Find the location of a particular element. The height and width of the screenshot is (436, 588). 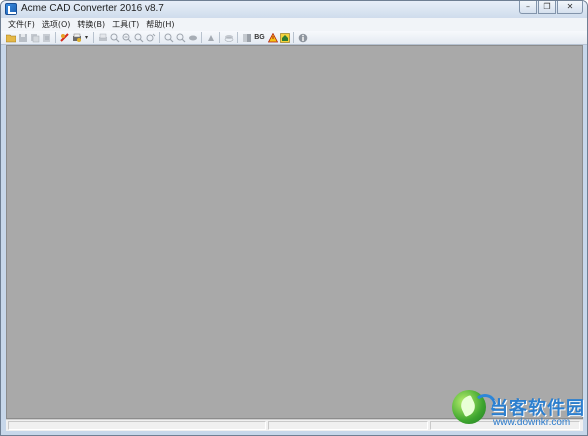

export-icon is located at coordinates (46, 37).